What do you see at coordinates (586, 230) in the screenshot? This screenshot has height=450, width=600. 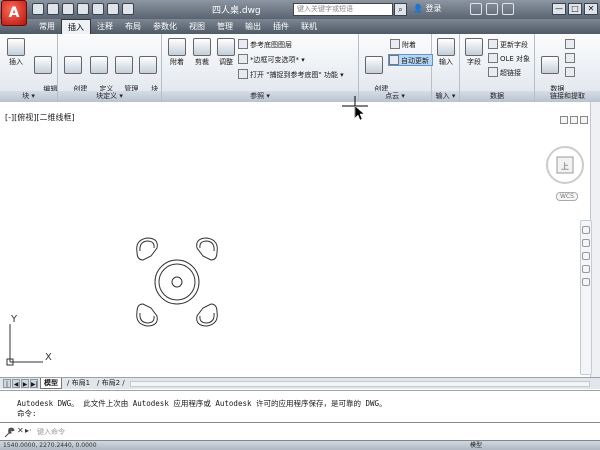 I see `steering-wheel-icon` at bounding box center [586, 230].